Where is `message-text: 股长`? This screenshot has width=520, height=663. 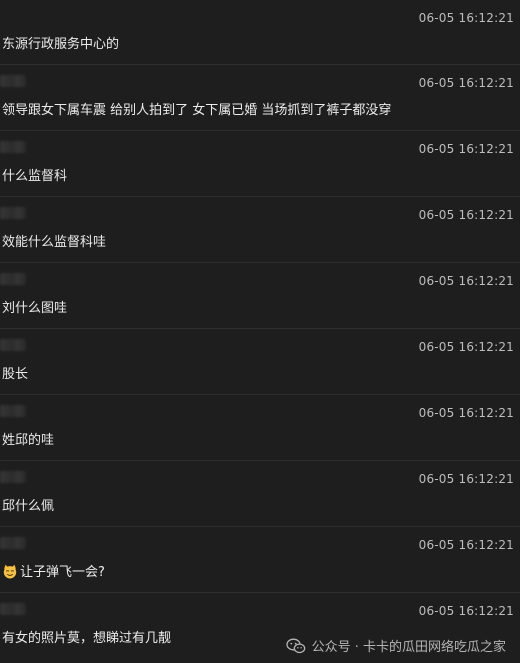
message-text: 股长 is located at coordinates (15, 374).